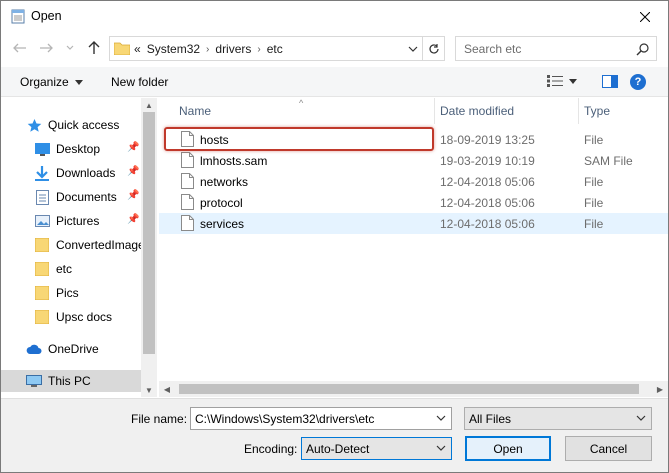  I want to click on filetype-value: All Files, so click(490, 418).